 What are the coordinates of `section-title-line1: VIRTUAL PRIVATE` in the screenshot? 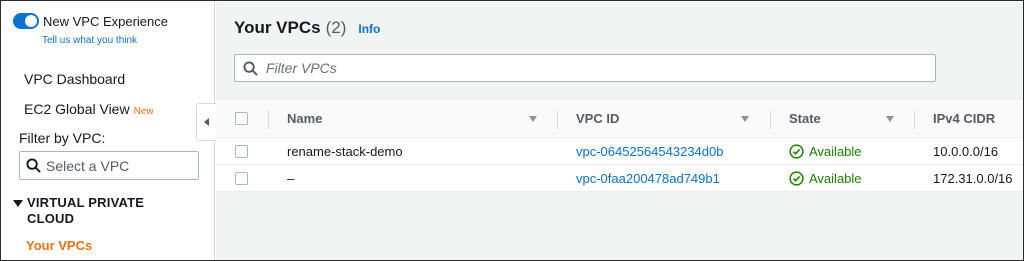 It's located at (86, 202).